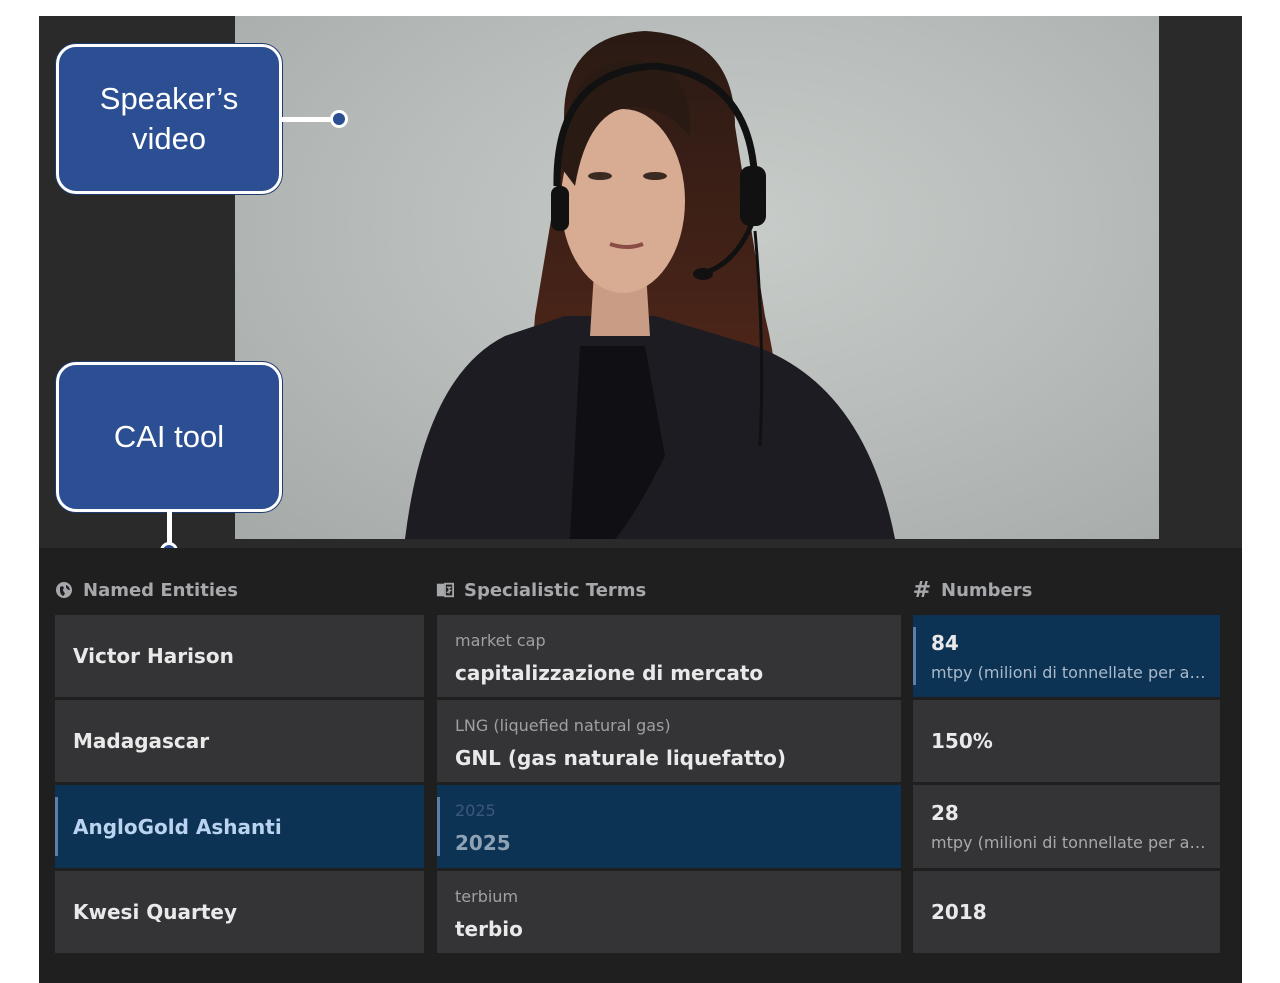 This screenshot has width=1280, height=983. Describe the element at coordinates (483, 843) in the screenshot. I see `term-target: 2025` at that location.